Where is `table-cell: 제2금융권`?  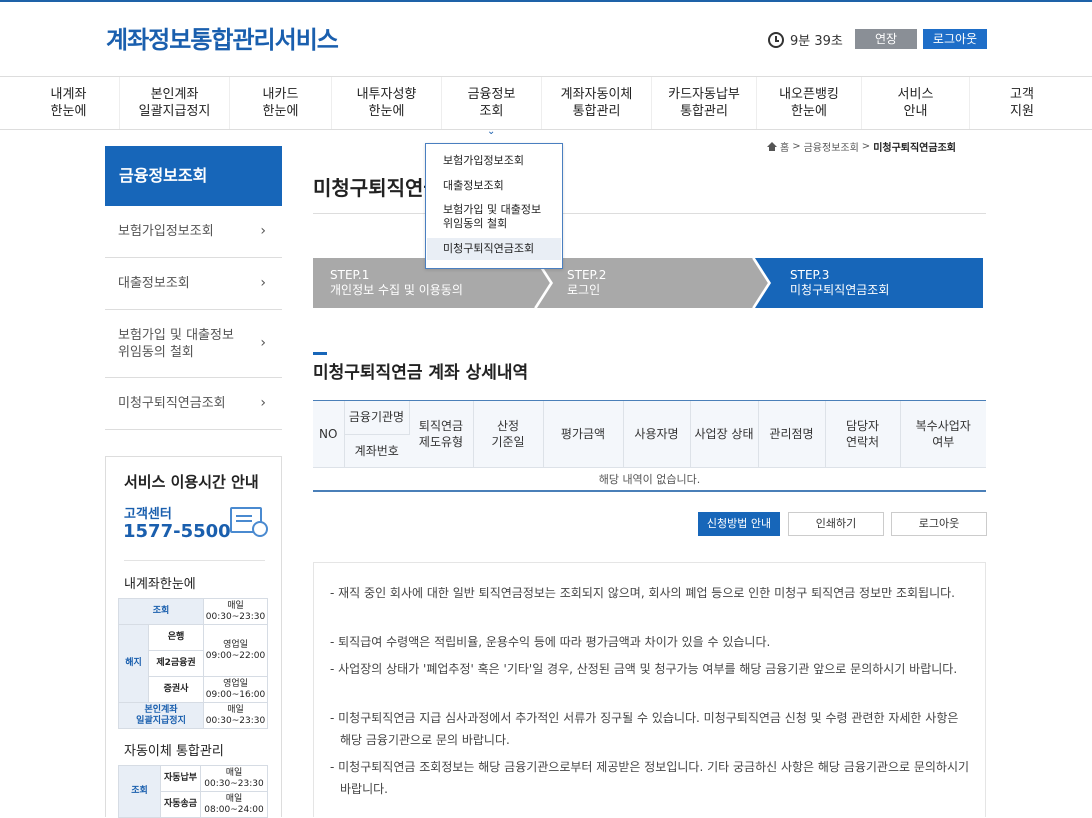
table-cell: 제2금융권 is located at coordinates (176, 663).